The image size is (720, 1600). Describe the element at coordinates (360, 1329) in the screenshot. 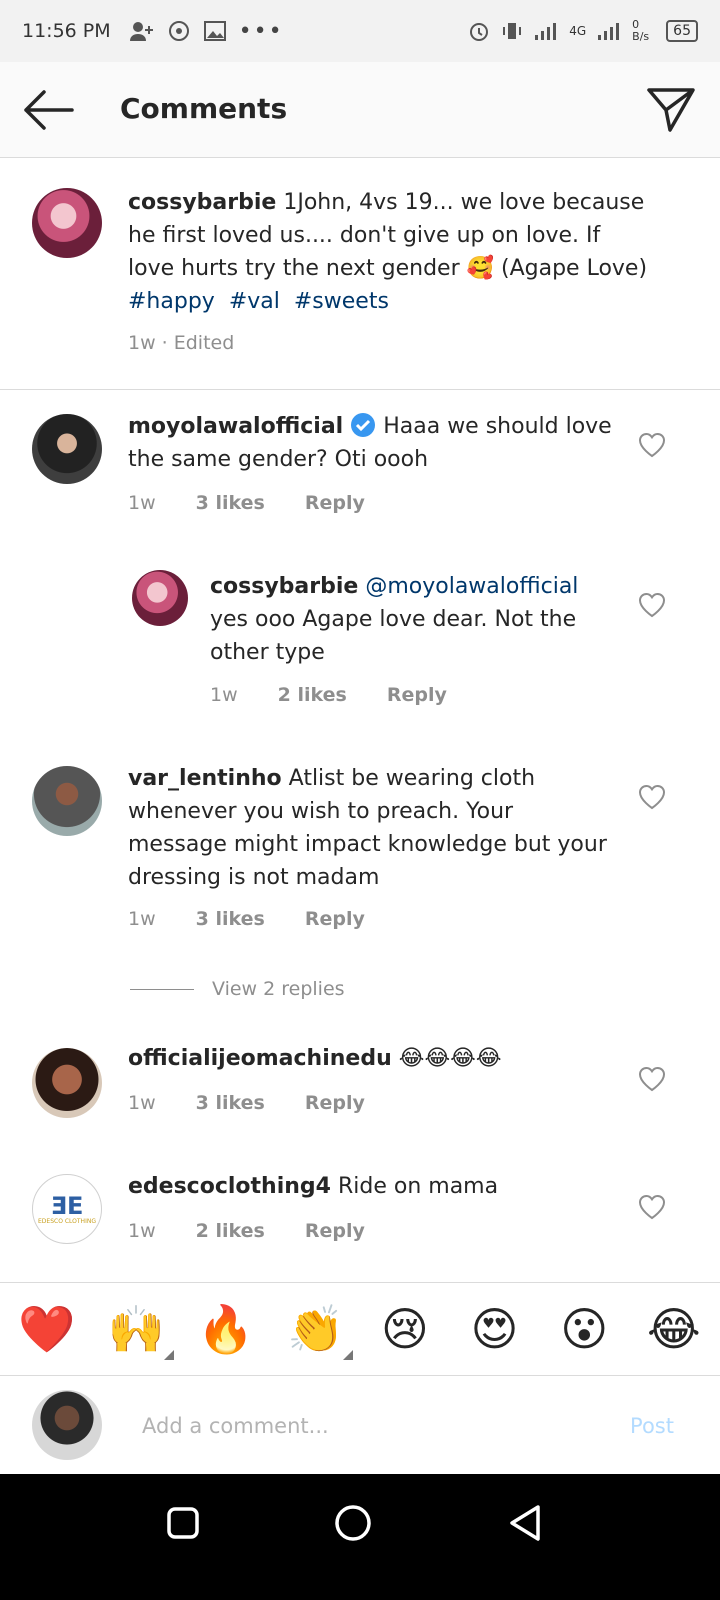

I see `quick-emoji-bar: ❤️ 🙌 🔥 👏 😢 😍 😮 😂` at that location.